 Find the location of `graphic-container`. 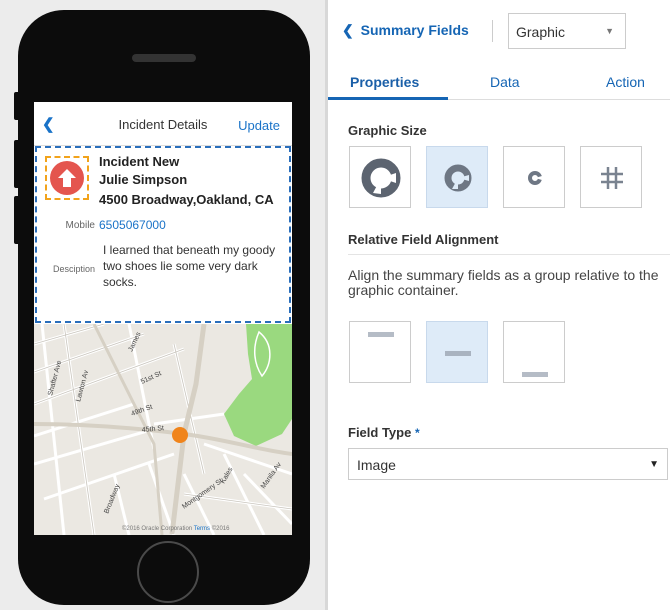

graphic-container is located at coordinates (67, 178).